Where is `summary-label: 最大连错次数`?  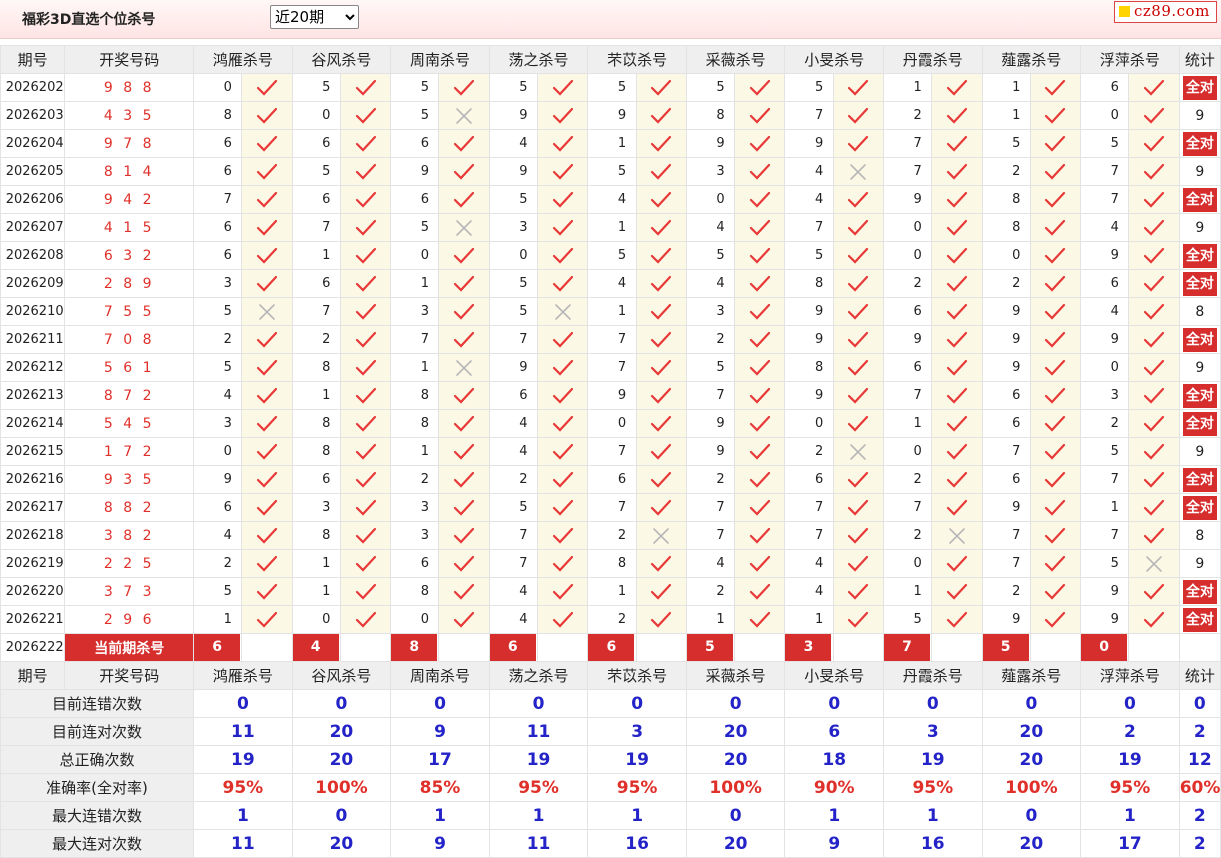
summary-label: 最大连错次数 is located at coordinates (97, 815).